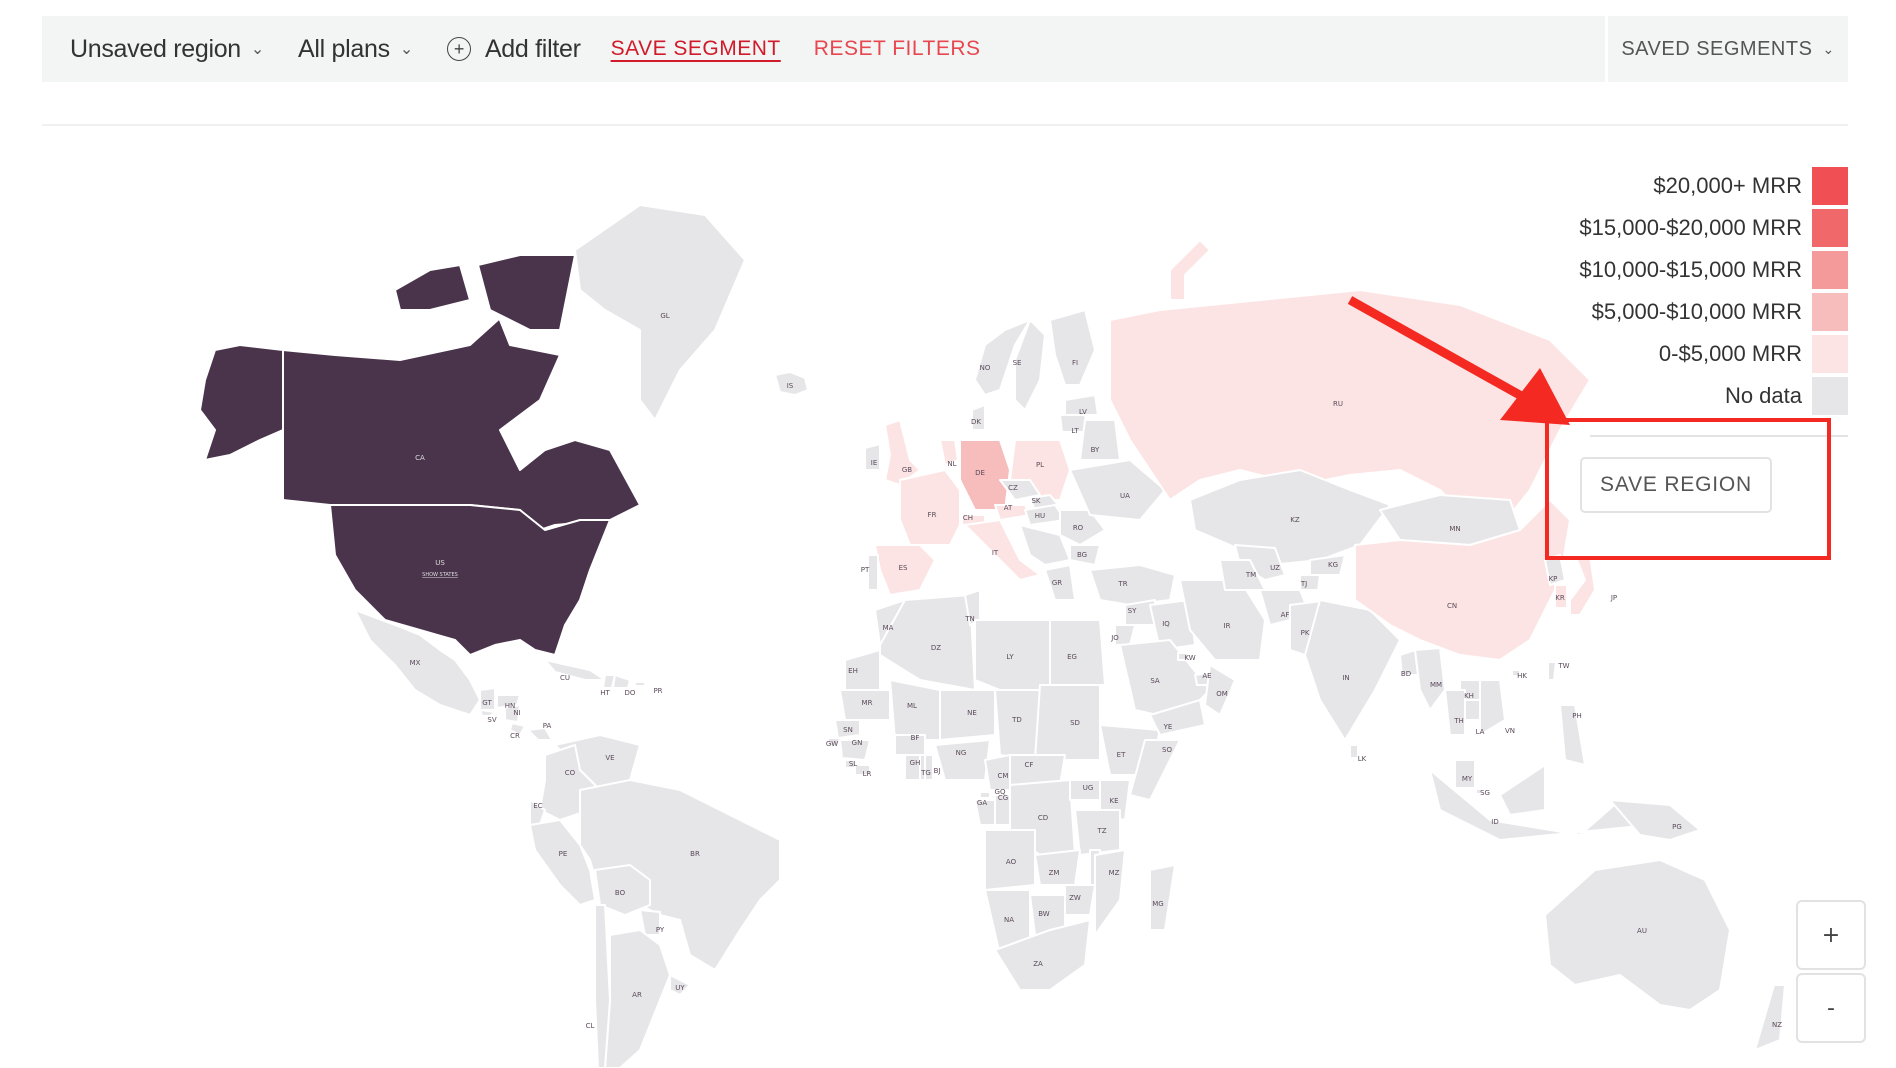  What do you see at coordinates (1189, 658) in the screenshot?
I see `country-label-kw: KW` at bounding box center [1189, 658].